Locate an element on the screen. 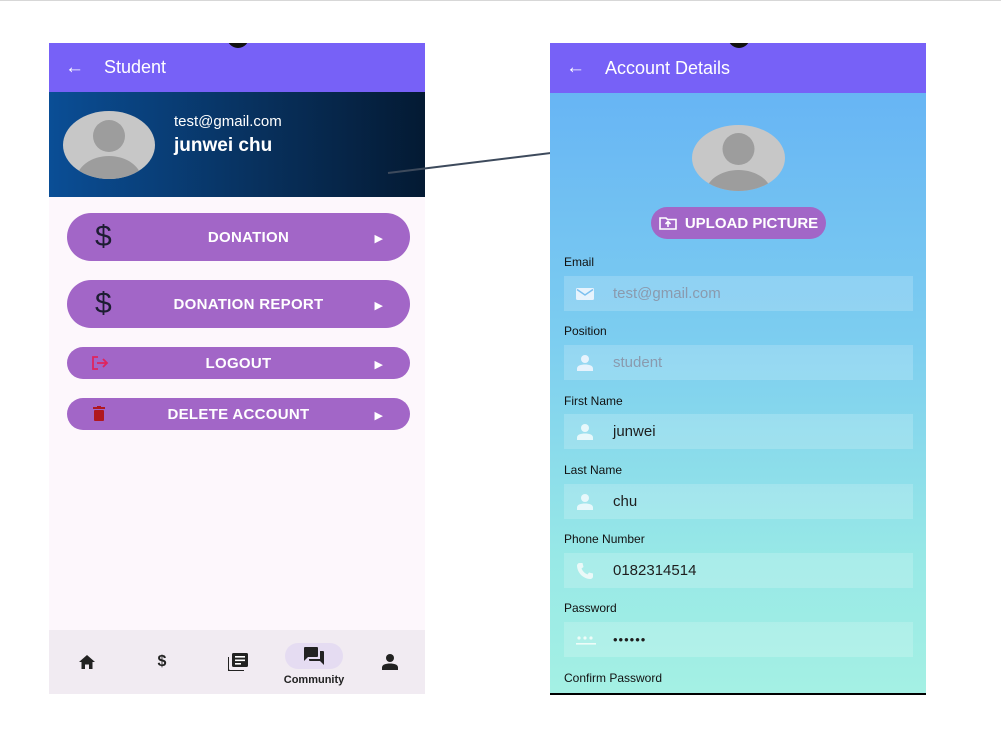  news-icon is located at coordinates (238, 662).